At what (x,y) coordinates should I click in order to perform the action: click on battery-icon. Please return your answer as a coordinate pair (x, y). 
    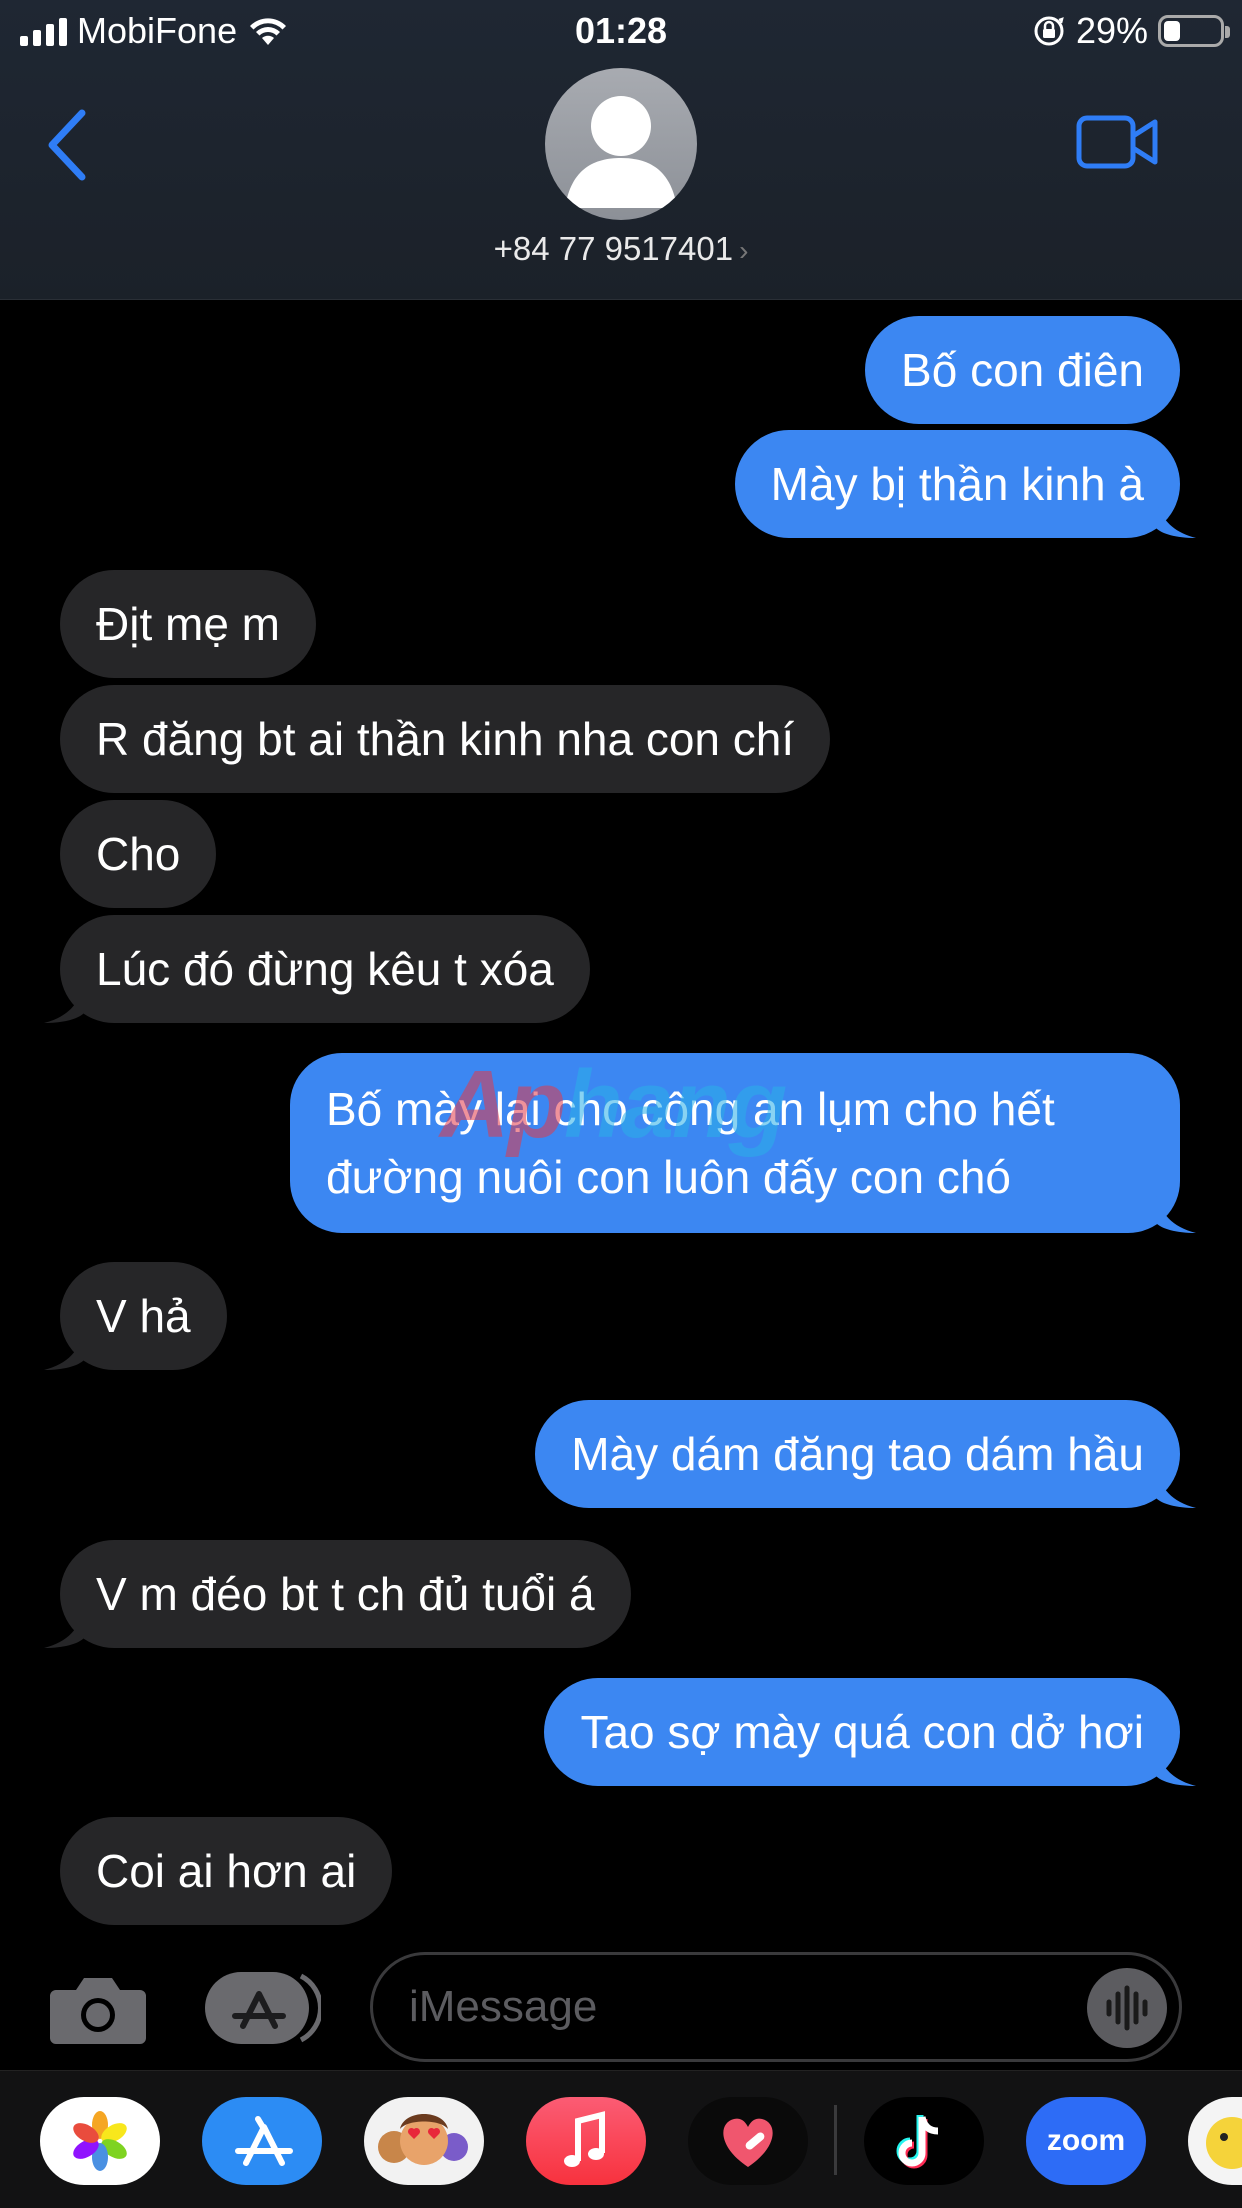
    Looking at the image, I should click on (1194, 31).